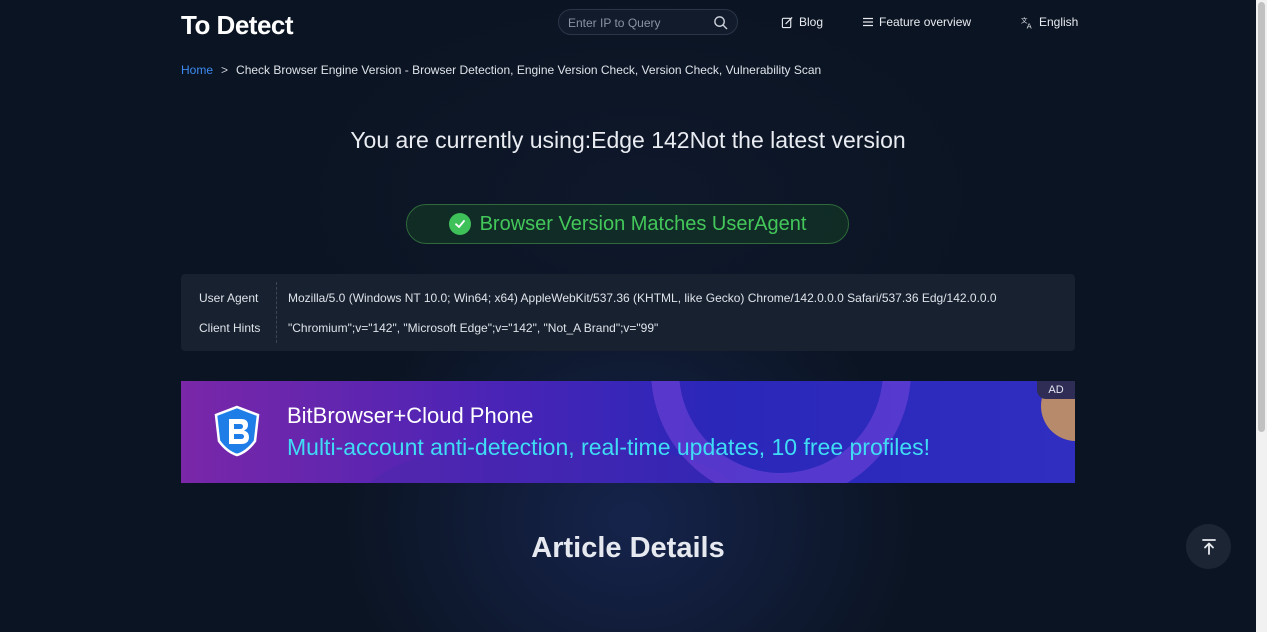  What do you see at coordinates (638, 22) in the screenshot?
I see `search-input` at bounding box center [638, 22].